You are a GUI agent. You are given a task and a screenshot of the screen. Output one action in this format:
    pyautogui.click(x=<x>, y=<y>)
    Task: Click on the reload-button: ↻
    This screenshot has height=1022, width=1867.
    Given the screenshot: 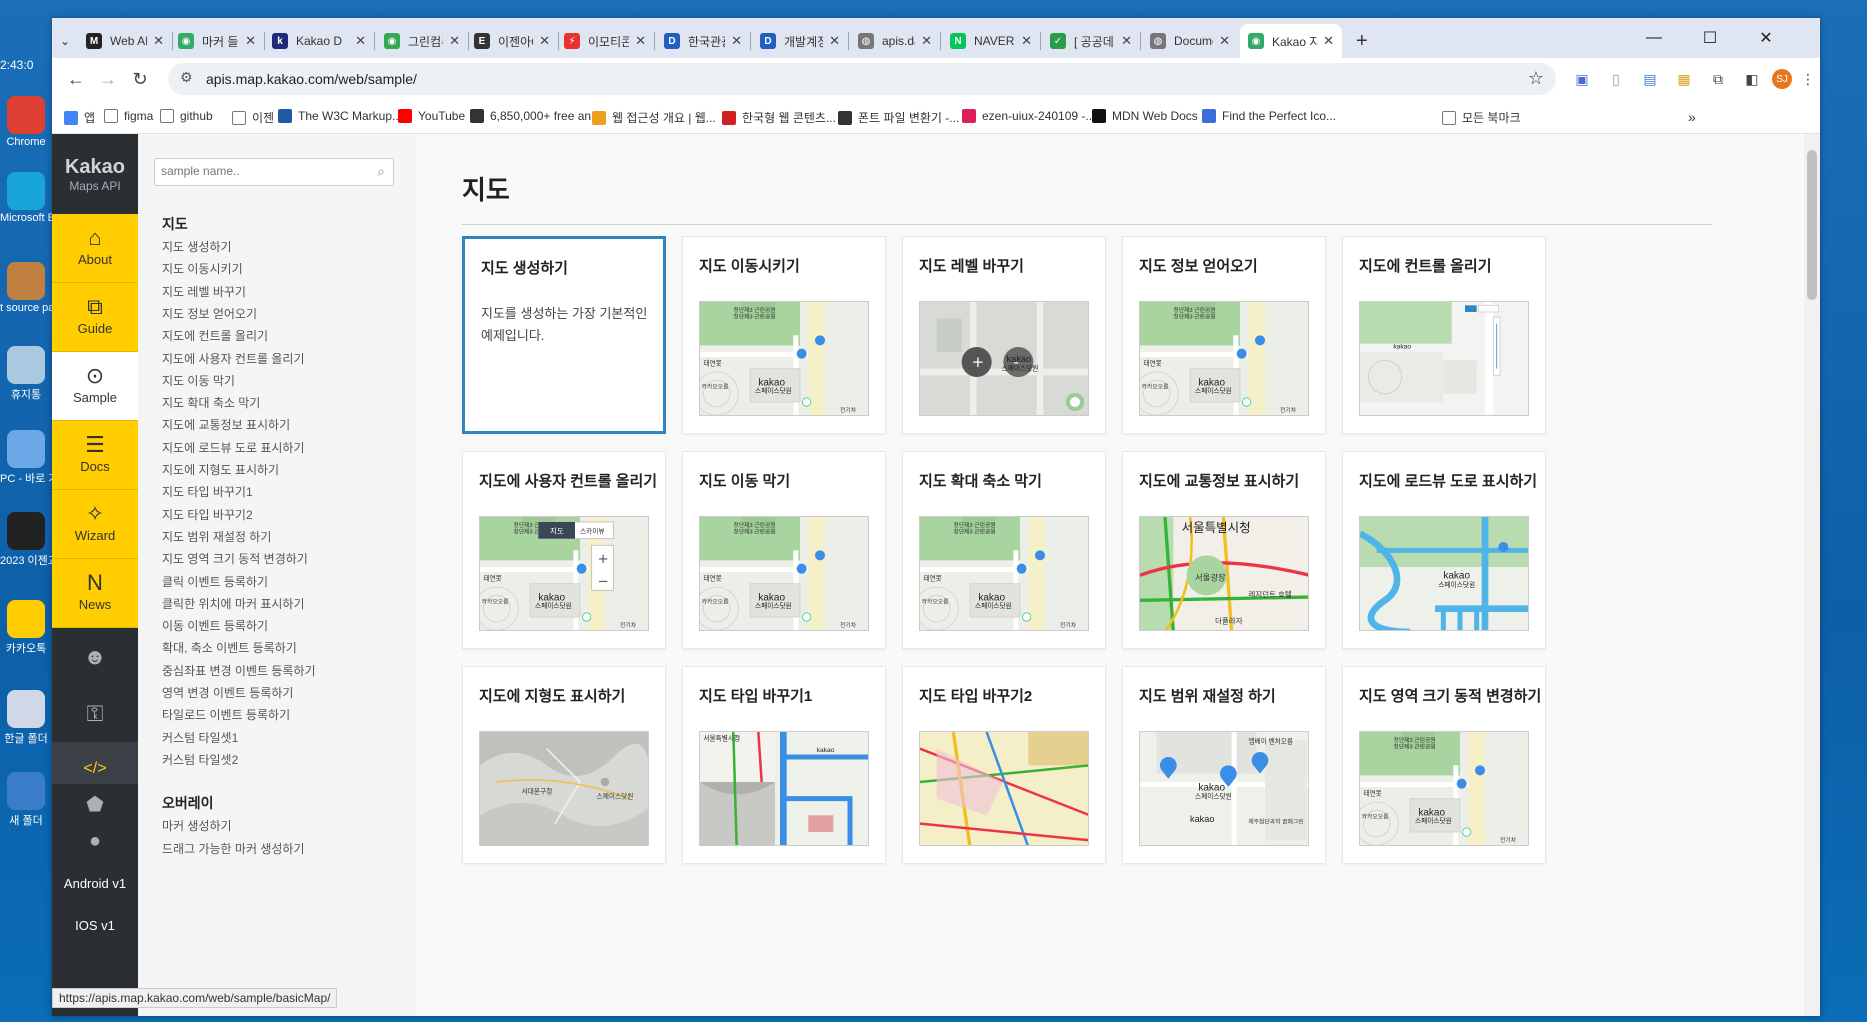 What is the action you would take?
    pyautogui.click(x=140, y=79)
    